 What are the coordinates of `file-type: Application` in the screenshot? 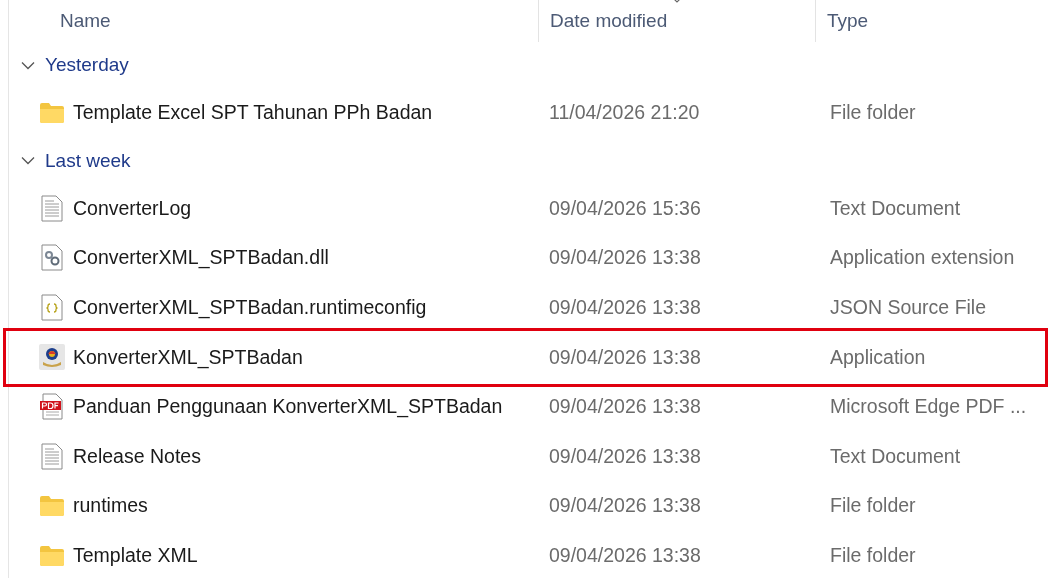 It's located at (878, 357).